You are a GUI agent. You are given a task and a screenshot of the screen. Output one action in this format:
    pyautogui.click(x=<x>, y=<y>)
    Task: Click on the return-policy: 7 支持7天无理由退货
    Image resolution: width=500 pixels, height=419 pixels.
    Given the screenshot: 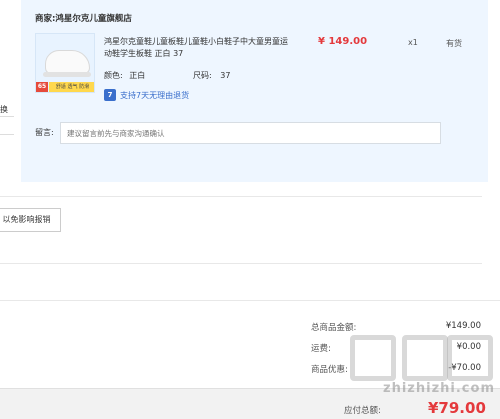 What is the action you would take?
    pyautogui.click(x=146, y=95)
    